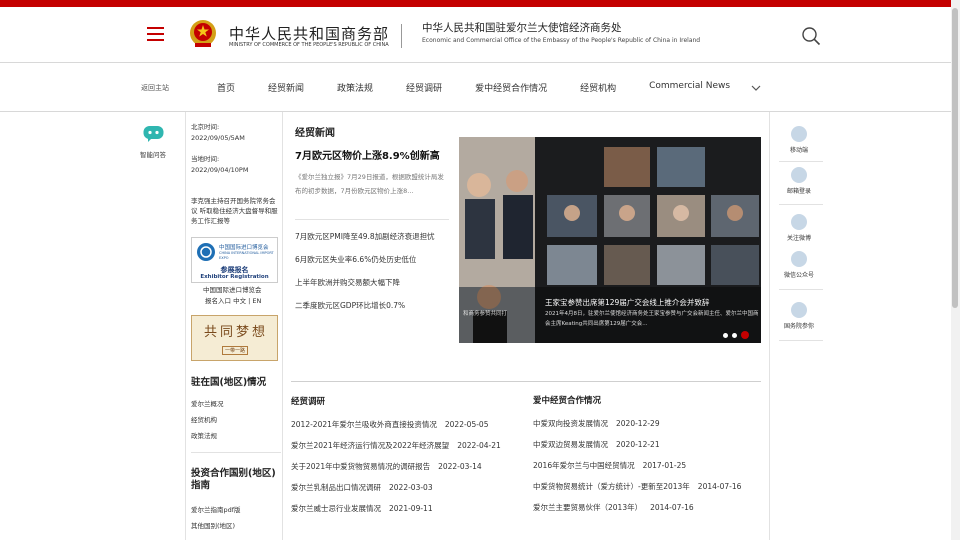 This screenshot has height=540, width=960. What do you see at coordinates (367, 154) in the screenshot?
I see `headline-link: 7月欧元区物价上涨8.9%创新高` at bounding box center [367, 154].